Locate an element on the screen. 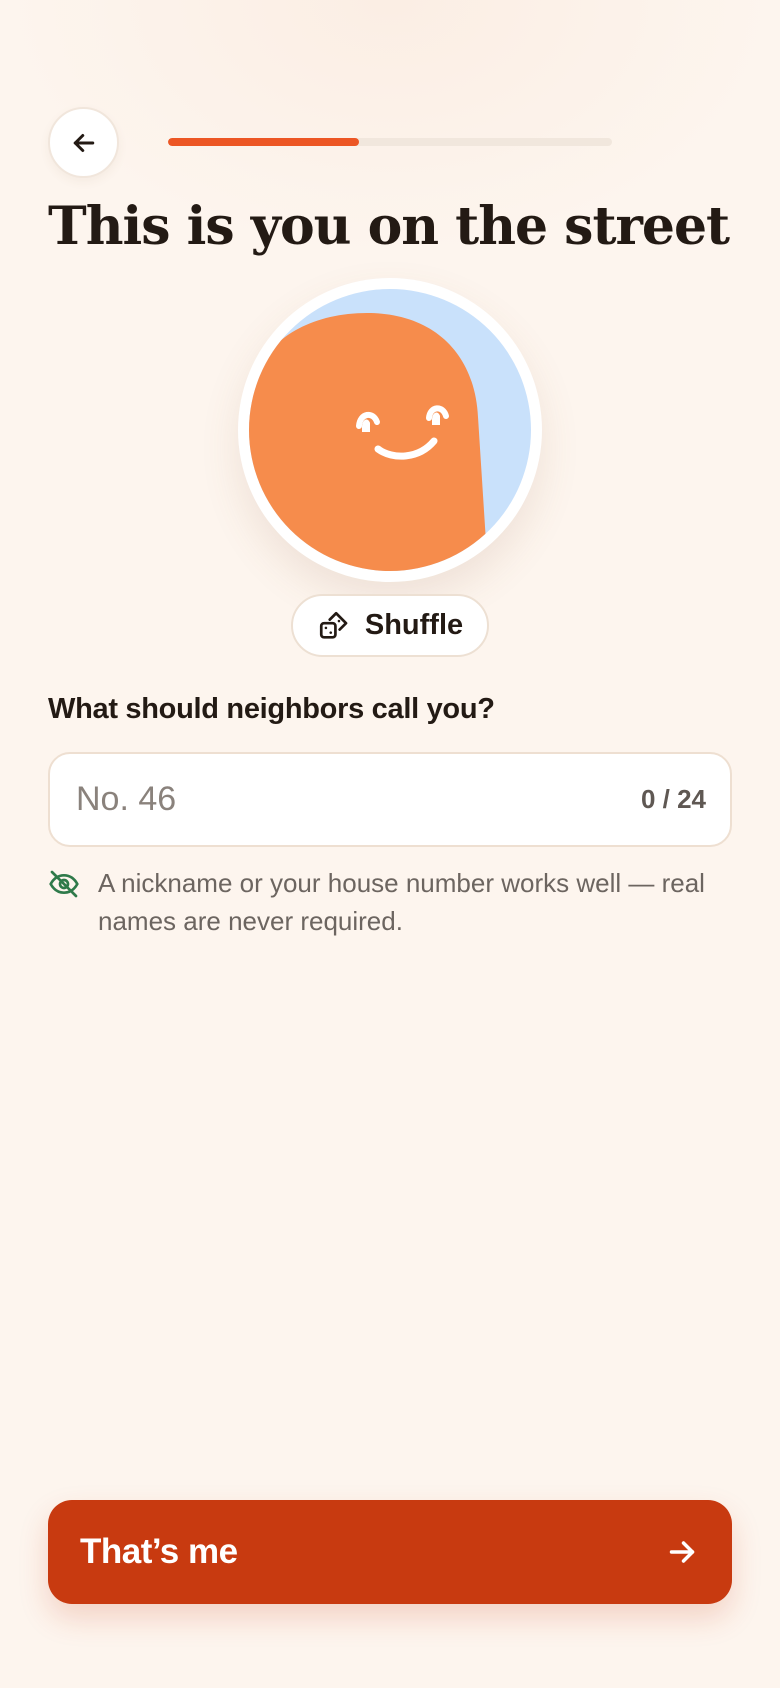 Image resolution: width=780 pixels, height=1688 pixels. progress-fill is located at coordinates (263, 142).